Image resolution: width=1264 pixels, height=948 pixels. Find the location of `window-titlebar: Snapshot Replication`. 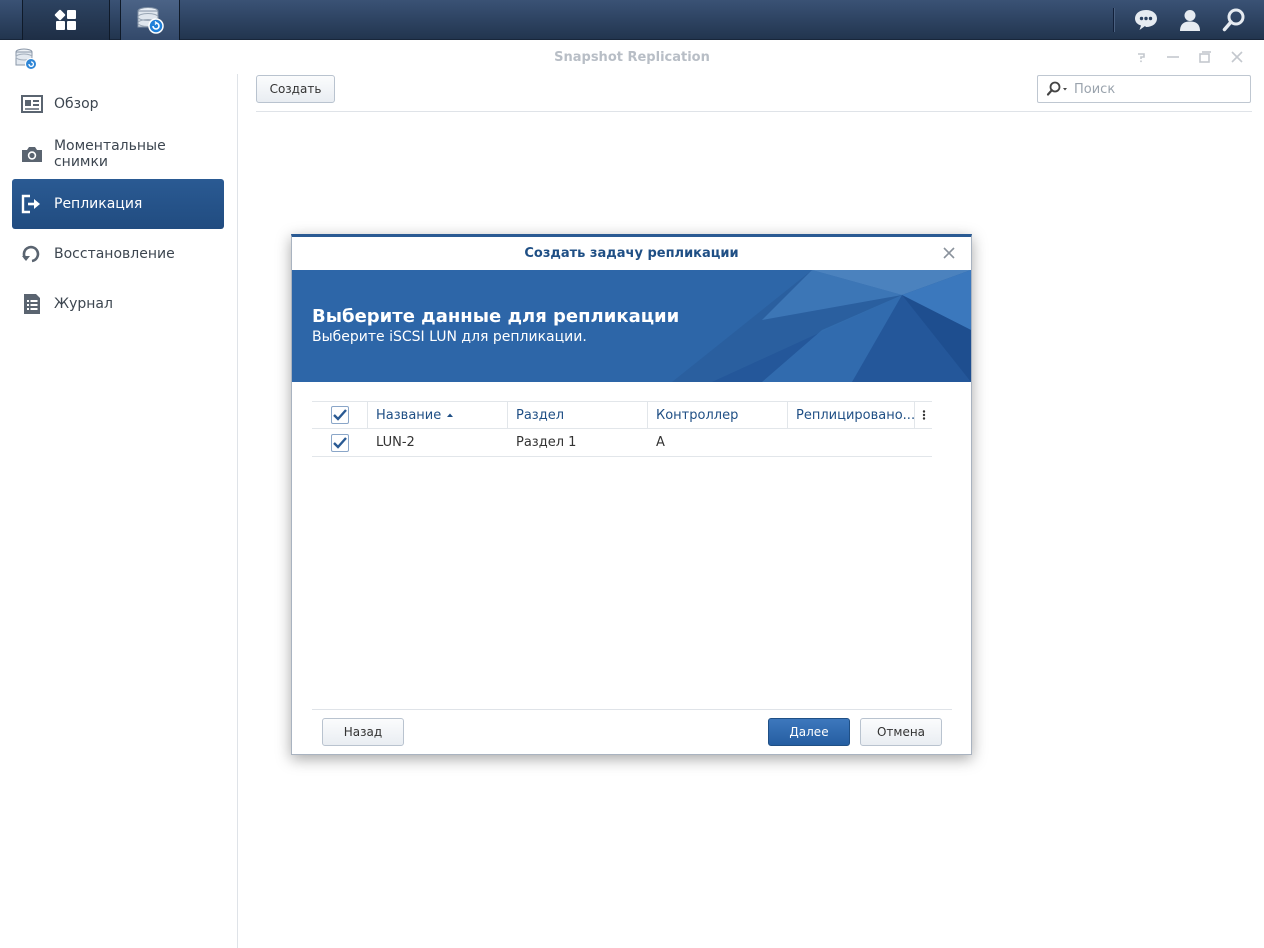

window-titlebar: Snapshot Replication is located at coordinates (632, 57).